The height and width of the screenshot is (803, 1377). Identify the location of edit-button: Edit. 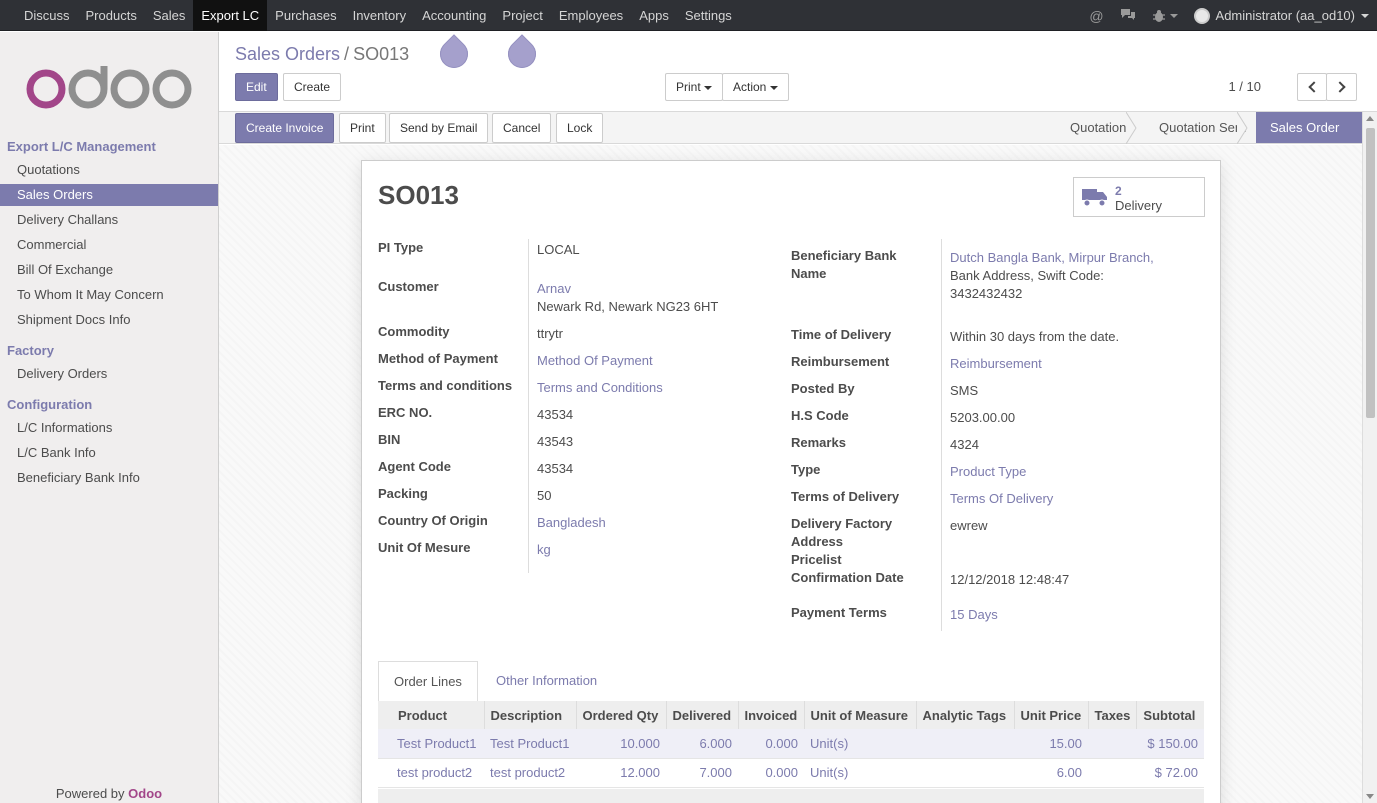
(256, 87).